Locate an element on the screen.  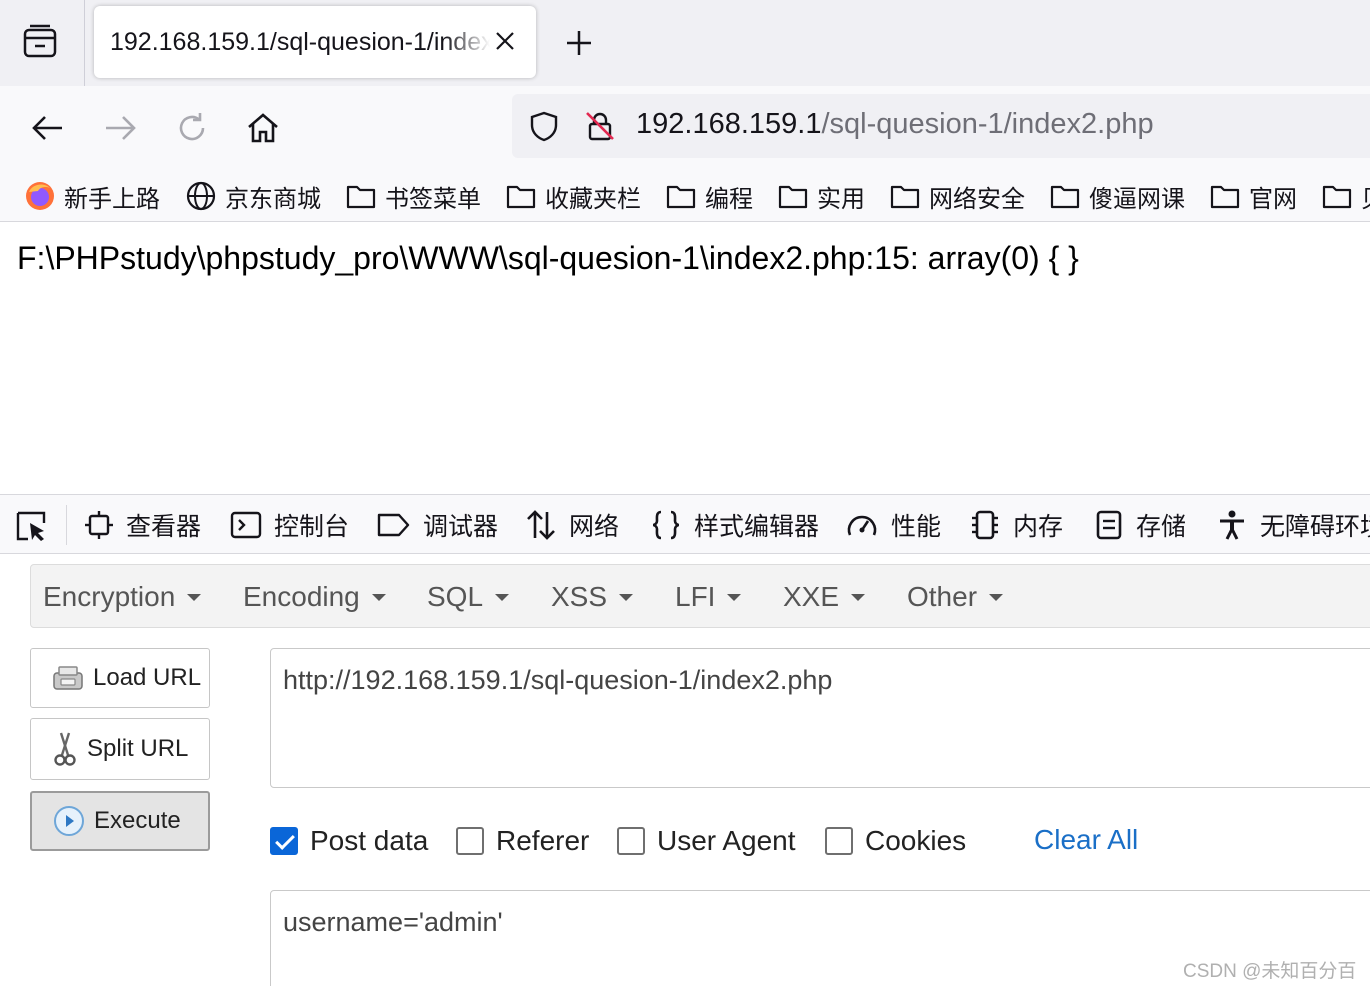
cookies-option: Cookies is located at coordinates (896, 840).